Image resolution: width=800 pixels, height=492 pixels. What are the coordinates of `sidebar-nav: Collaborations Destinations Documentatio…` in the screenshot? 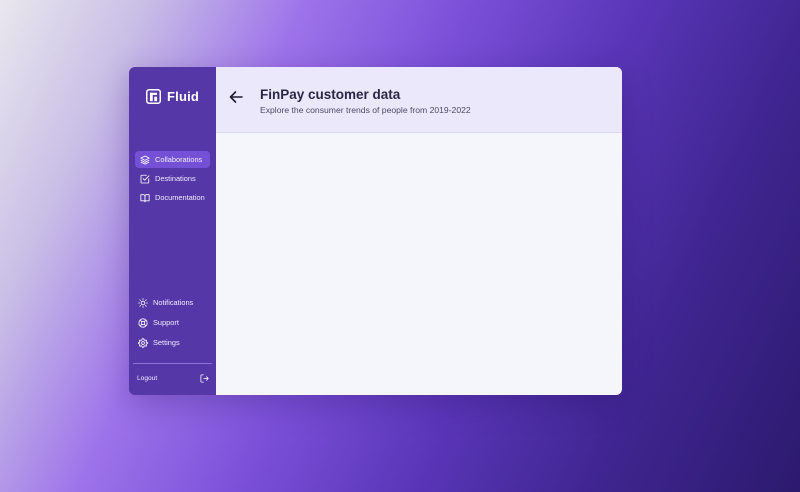 It's located at (172, 179).